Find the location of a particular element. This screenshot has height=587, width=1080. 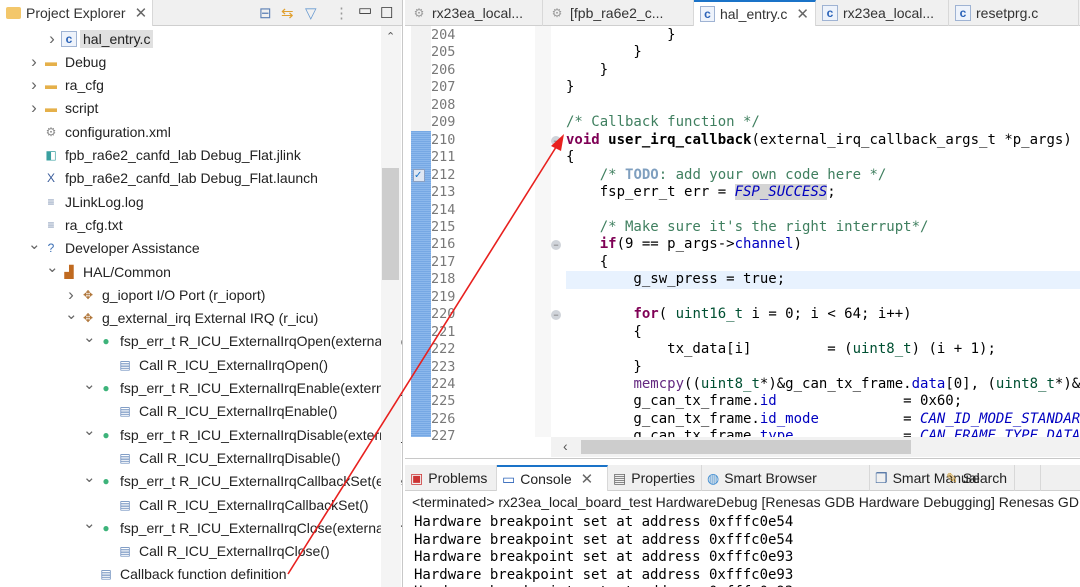

code-token: id is located at coordinates (768, 401).